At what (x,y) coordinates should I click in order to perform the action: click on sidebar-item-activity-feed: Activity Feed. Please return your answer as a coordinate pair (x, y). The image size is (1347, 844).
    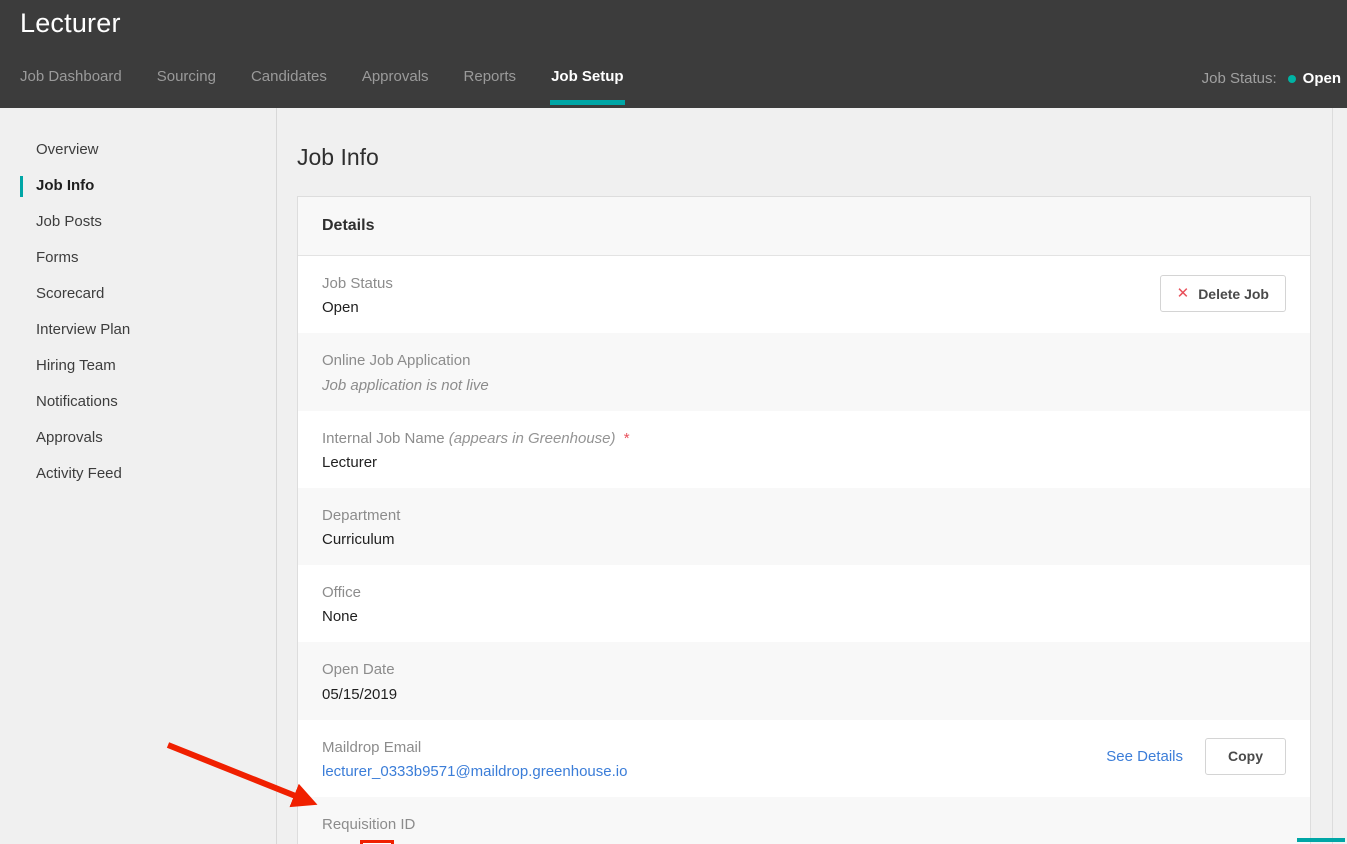
    Looking at the image, I should click on (138, 474).